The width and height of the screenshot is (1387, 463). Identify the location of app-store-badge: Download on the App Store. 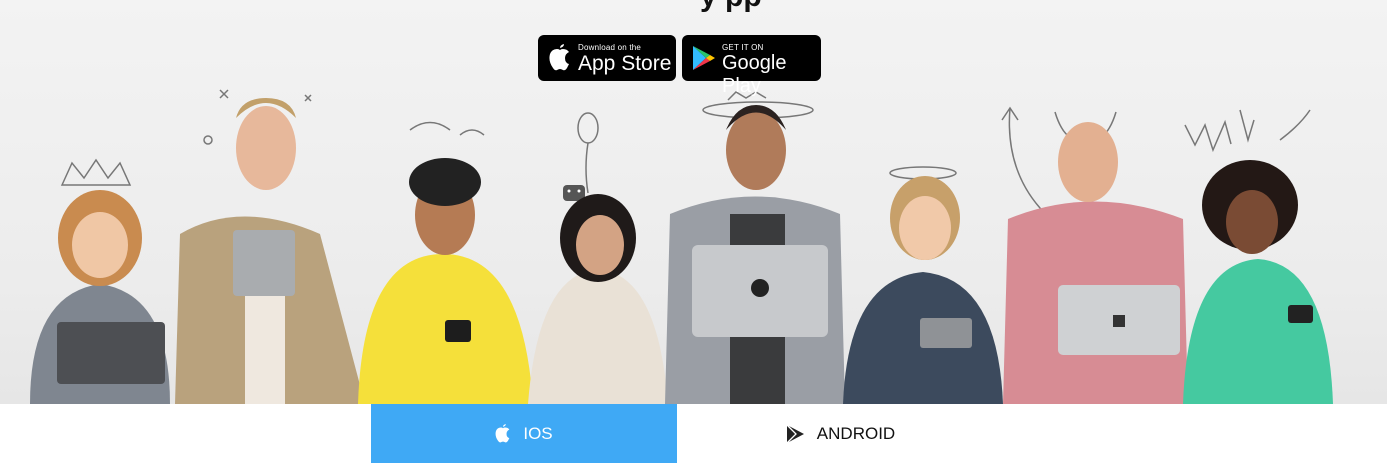
(607, 58).